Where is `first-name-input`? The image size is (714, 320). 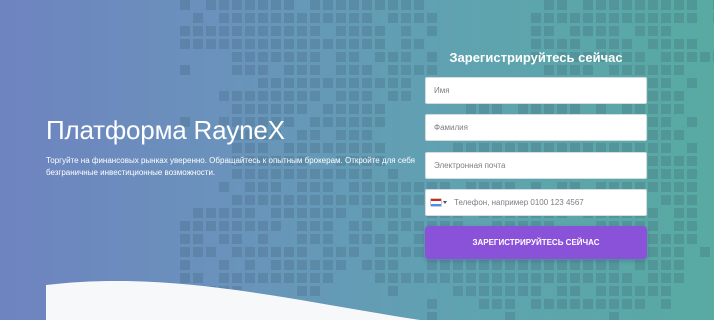
first-name-input is located at coordinates (536, 90).